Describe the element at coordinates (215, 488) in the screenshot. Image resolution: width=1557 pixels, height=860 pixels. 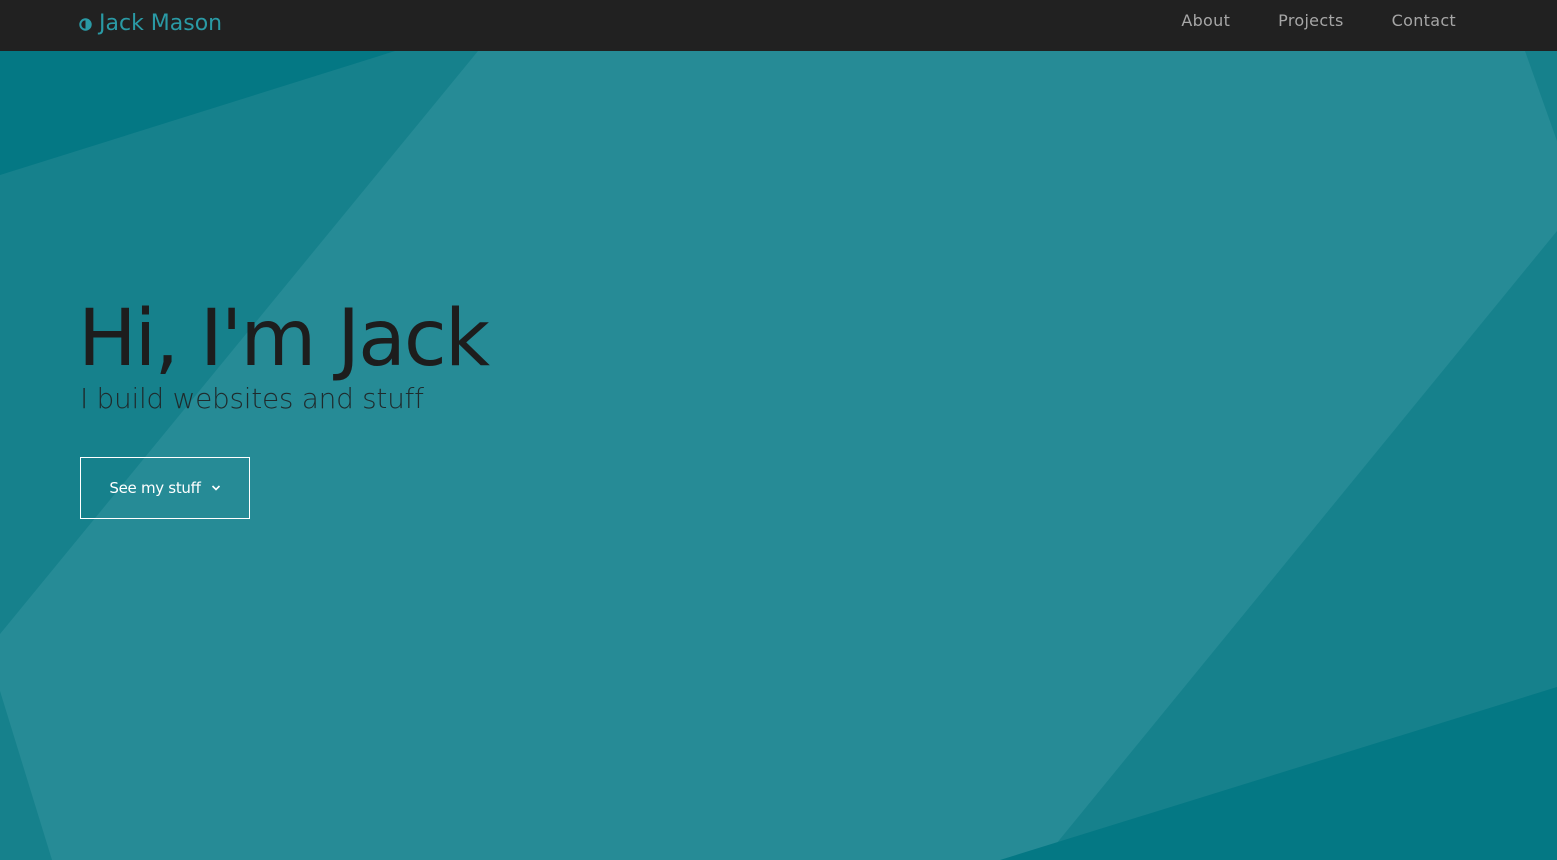
I see `chevron-down-icon` at that location.